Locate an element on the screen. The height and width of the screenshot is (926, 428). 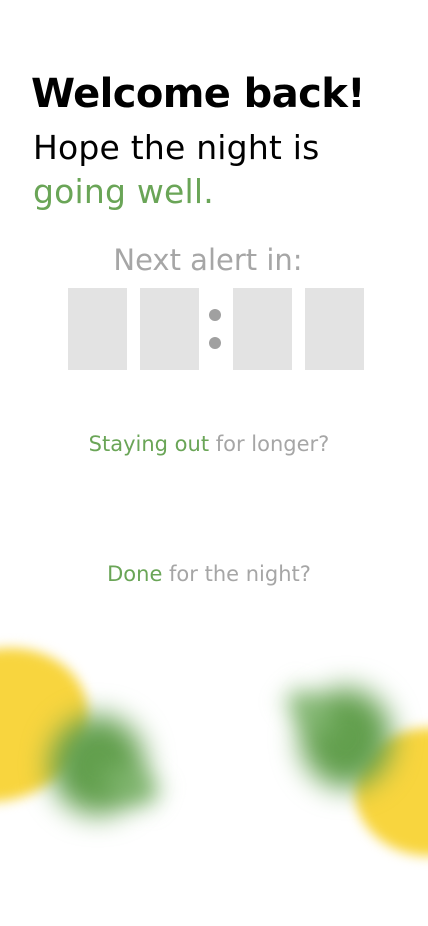
done-for-night-link: Done for the night? is located at coordinates (209, 574).